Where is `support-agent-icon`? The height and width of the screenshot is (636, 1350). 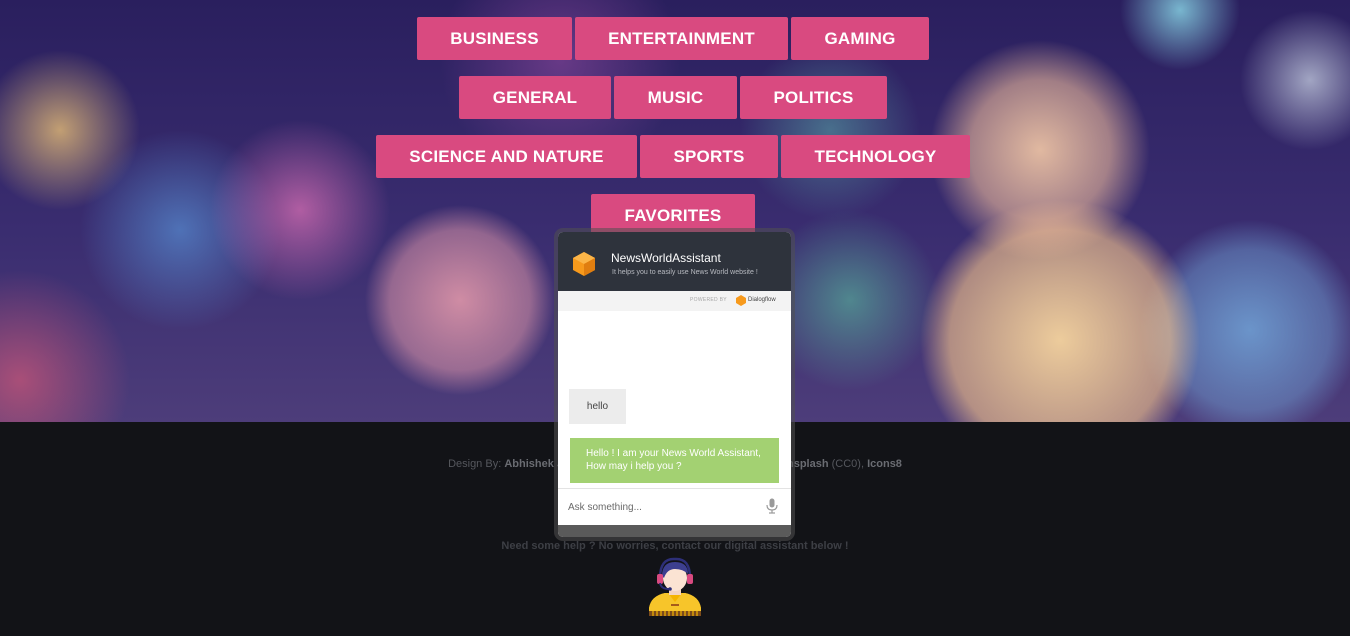 support-agent-icon is located at coordinates (675, 588).